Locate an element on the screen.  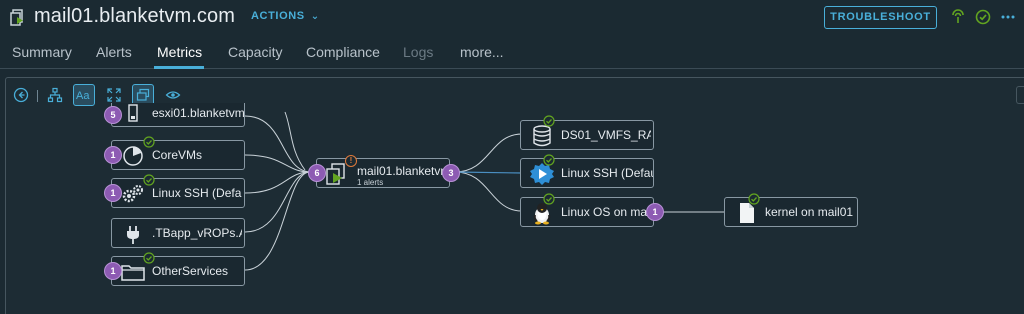
node-linux-os: Linux OS on mail0 is located at coordinates (587, 212).